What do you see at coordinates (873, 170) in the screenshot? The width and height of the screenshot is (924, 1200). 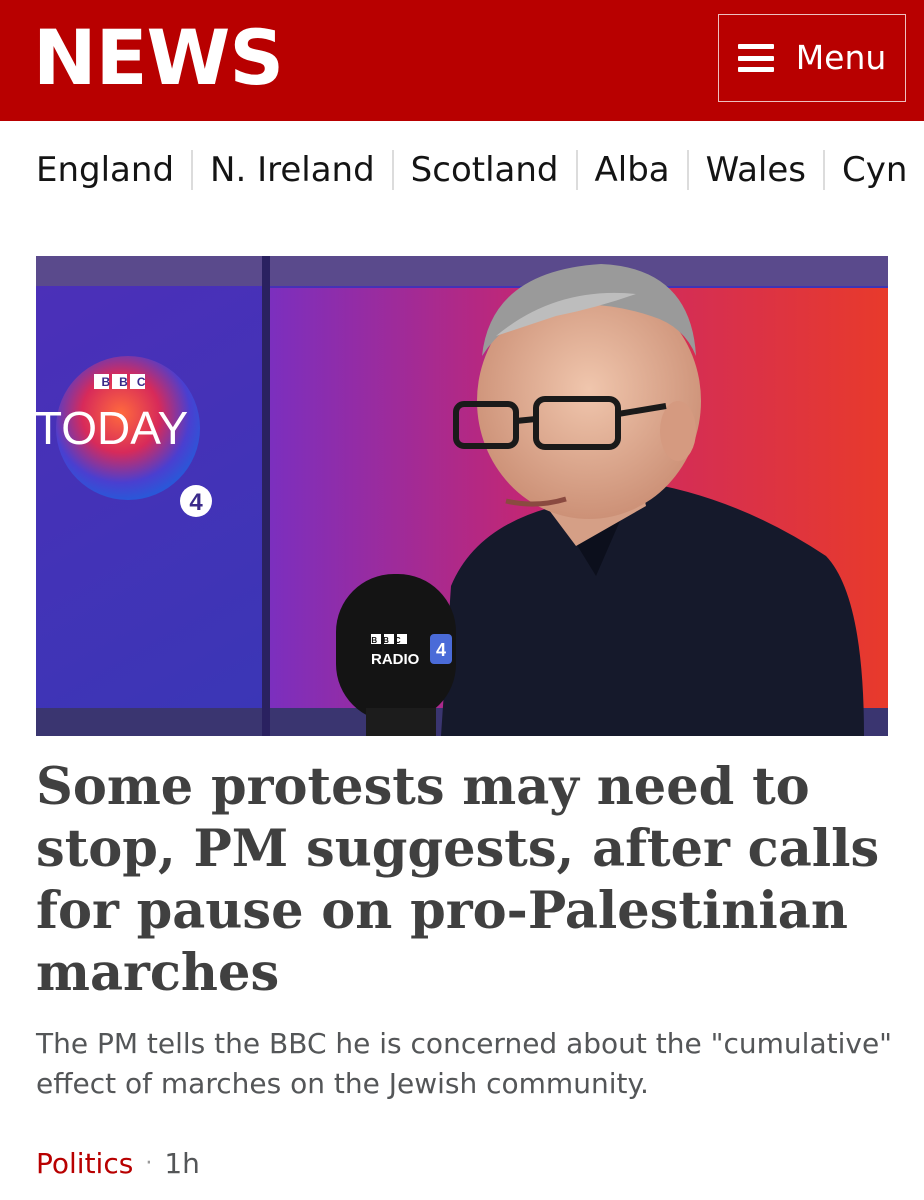 I see `nav-item-cymru: Cyn` at bounding box center [873, 170].